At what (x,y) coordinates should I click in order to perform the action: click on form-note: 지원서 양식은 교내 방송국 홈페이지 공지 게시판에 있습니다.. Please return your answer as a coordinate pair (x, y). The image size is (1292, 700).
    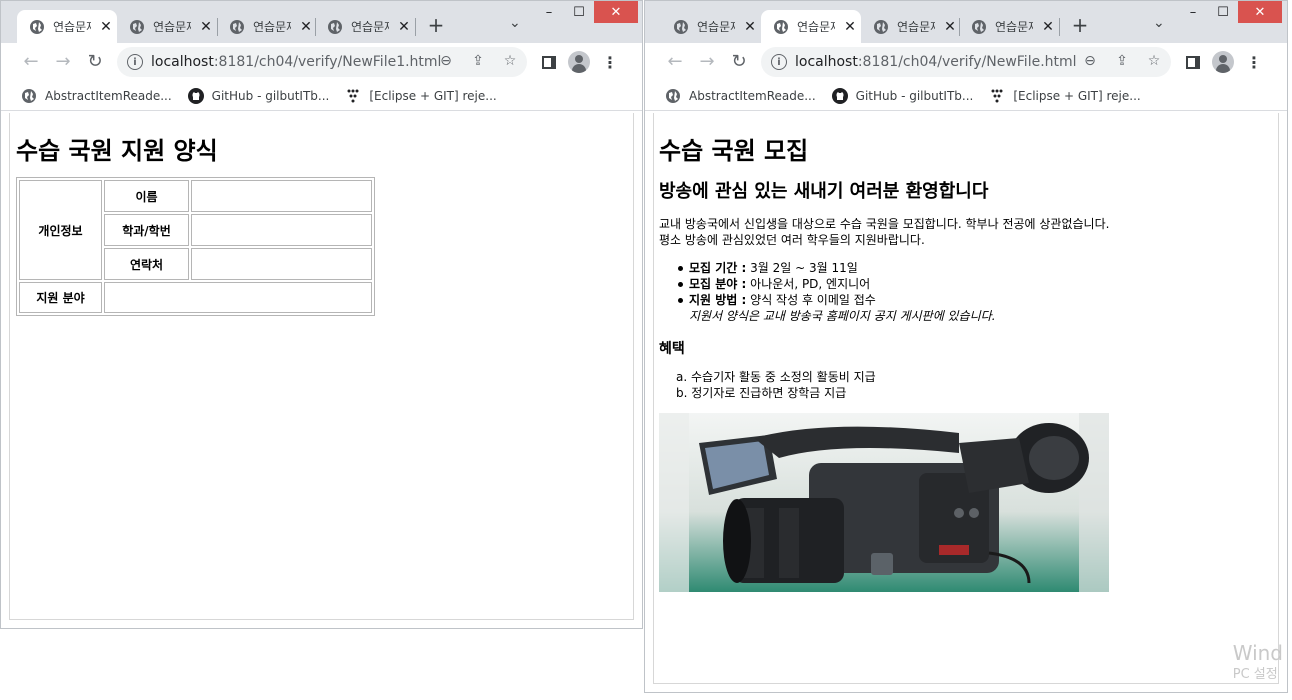
    Looking at the image, I should click on (842, 316).